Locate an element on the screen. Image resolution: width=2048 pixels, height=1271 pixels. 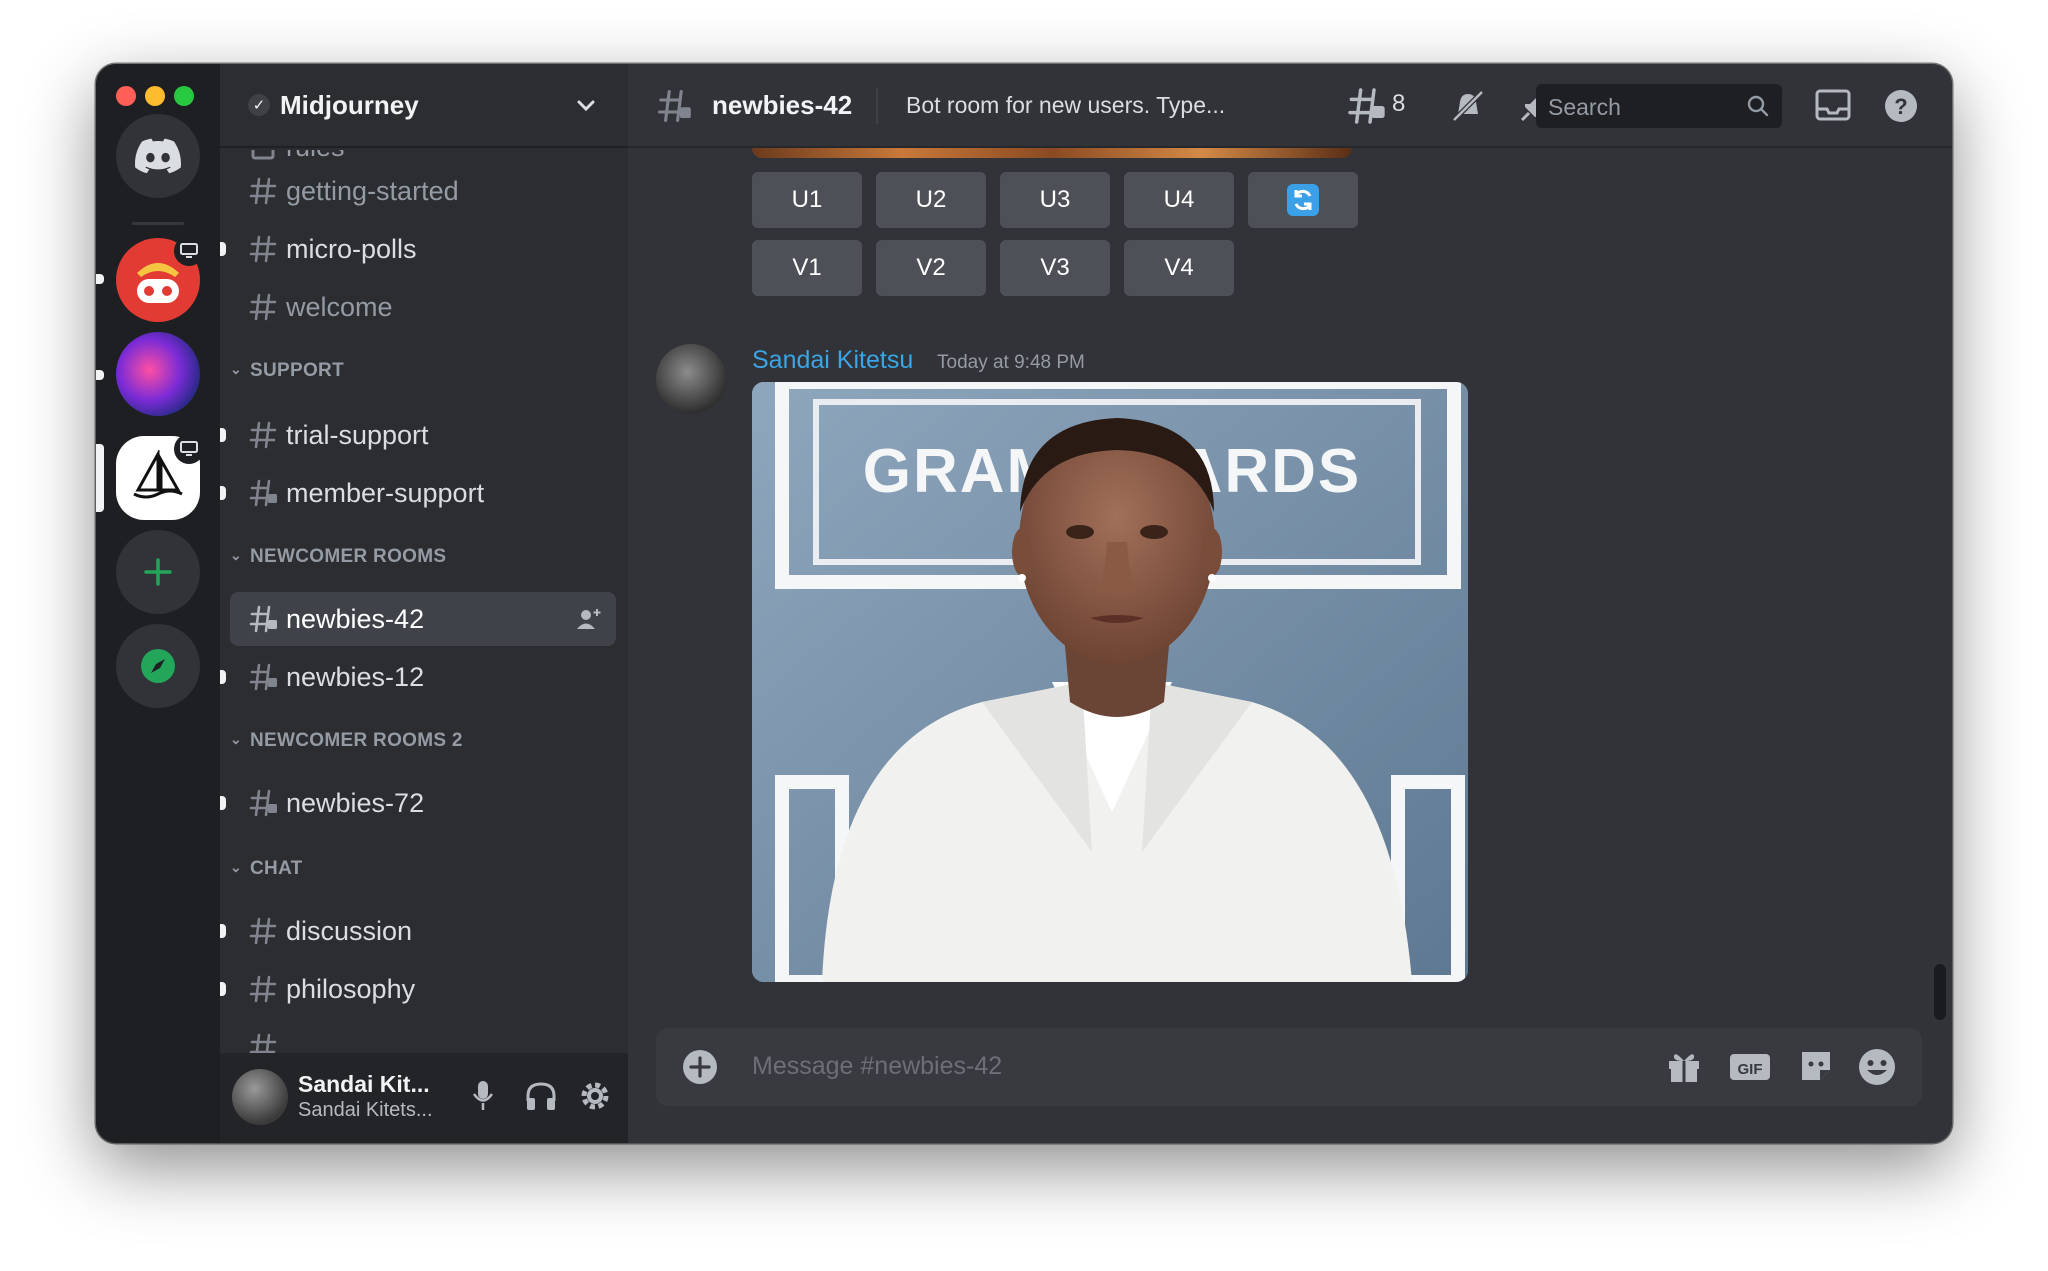
direct-messages-button is located at coordinates (158, 156).